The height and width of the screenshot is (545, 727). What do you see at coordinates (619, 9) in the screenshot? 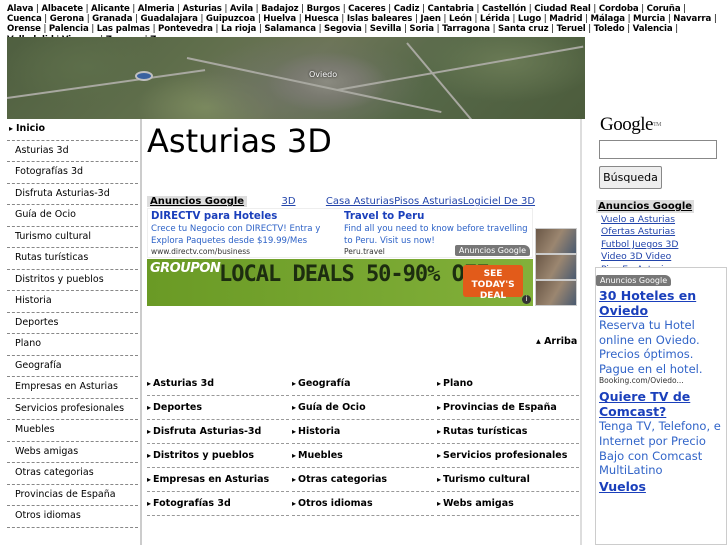
I see `province-link: Cordoba` at bounding box center [619, 9].